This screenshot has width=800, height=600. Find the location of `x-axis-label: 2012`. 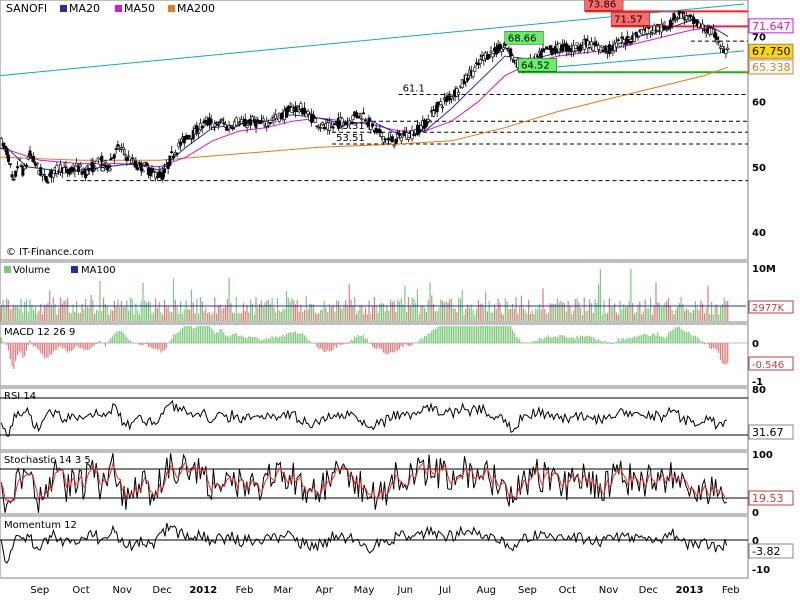

x-axis-label: 2012 is located at coordinates (203, 590).